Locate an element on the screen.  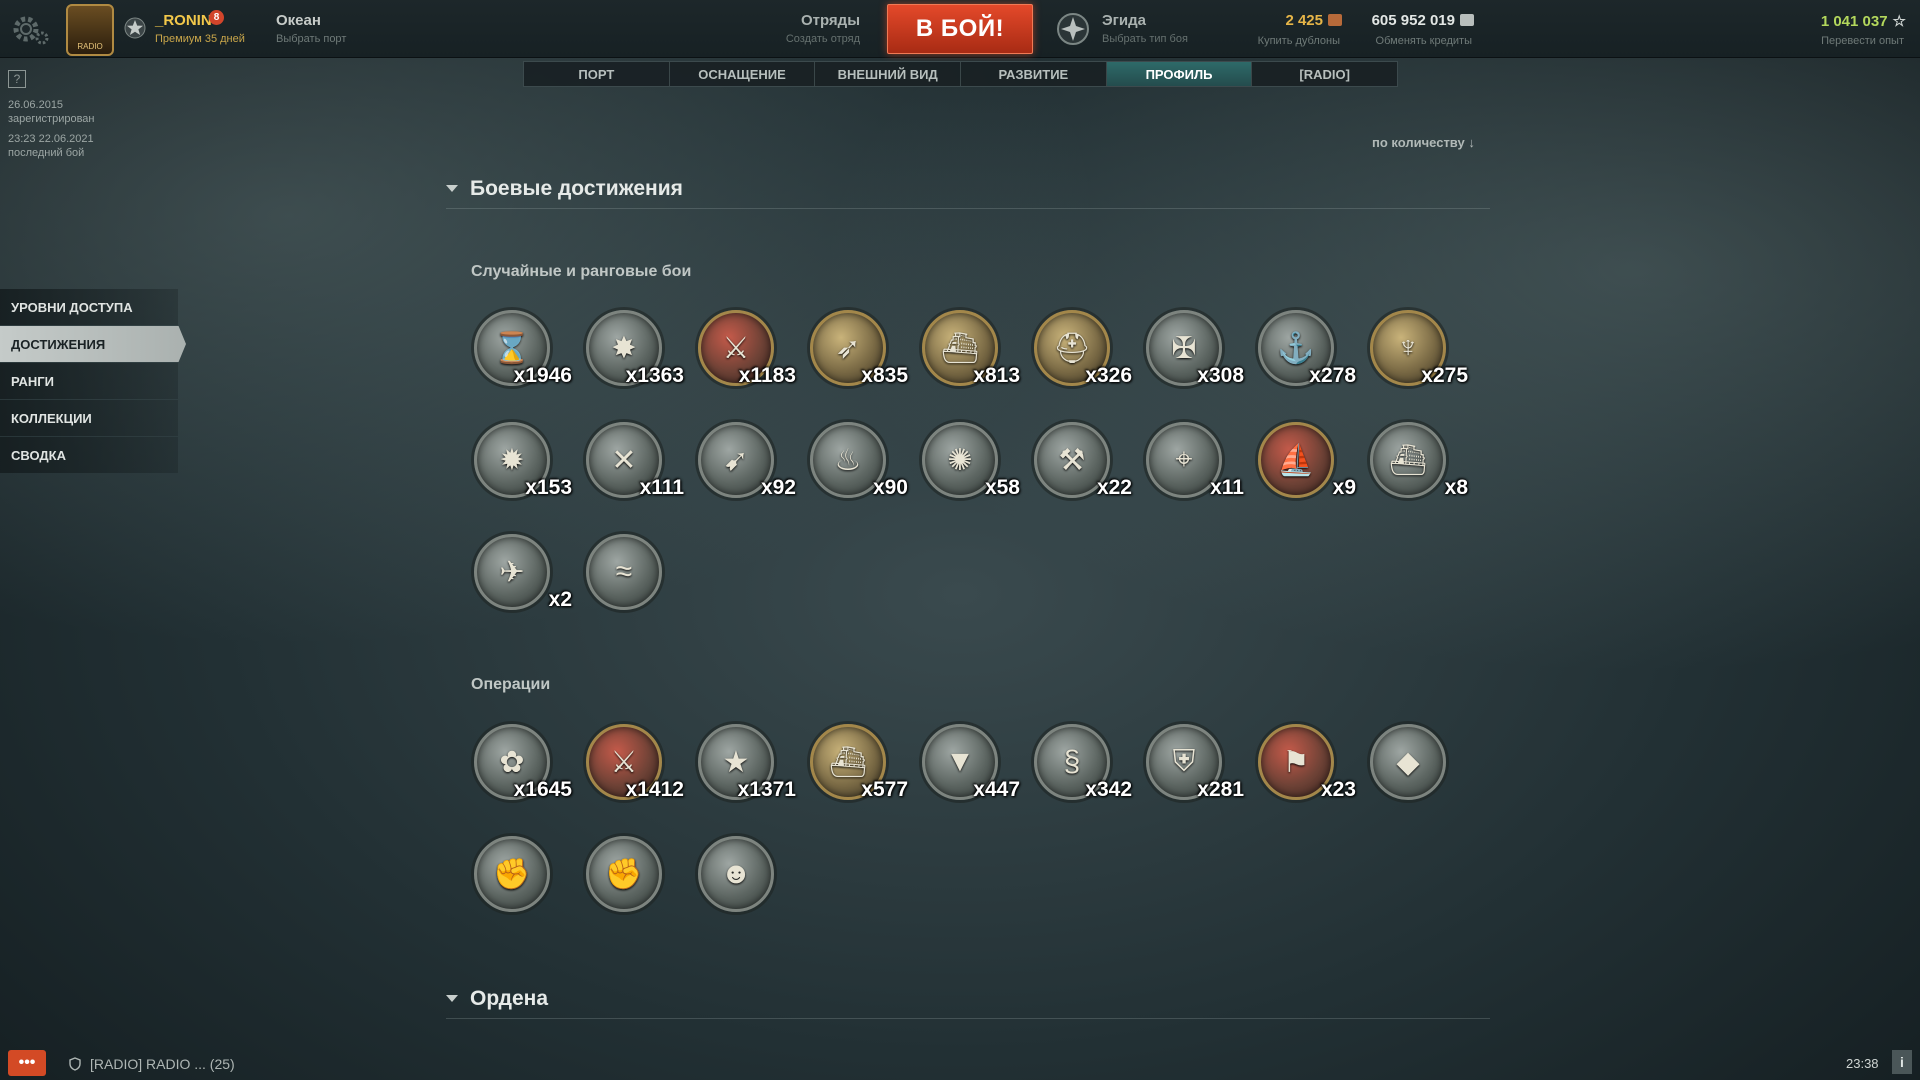
achievement-medal: ➶ x835 is located at coordinates (860, 360).